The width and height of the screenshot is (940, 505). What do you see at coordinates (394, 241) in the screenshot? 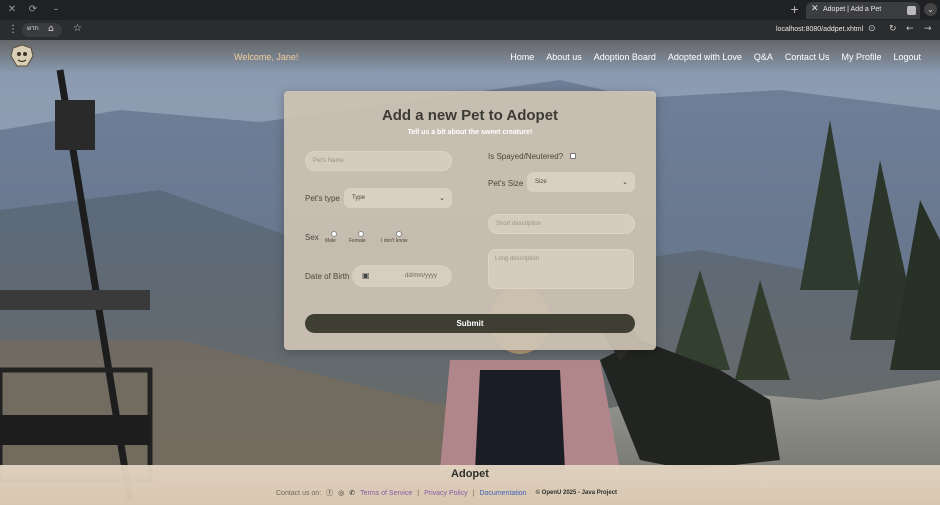
I see `sex-unknown-label: I don't know` at bounding box center [394, 241].